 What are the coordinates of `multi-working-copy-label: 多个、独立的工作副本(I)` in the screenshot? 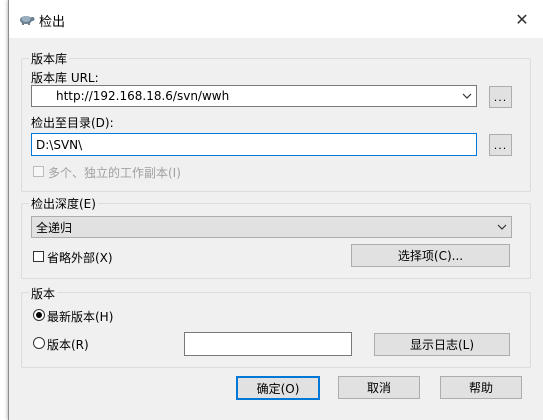 It's located at (114, 173).